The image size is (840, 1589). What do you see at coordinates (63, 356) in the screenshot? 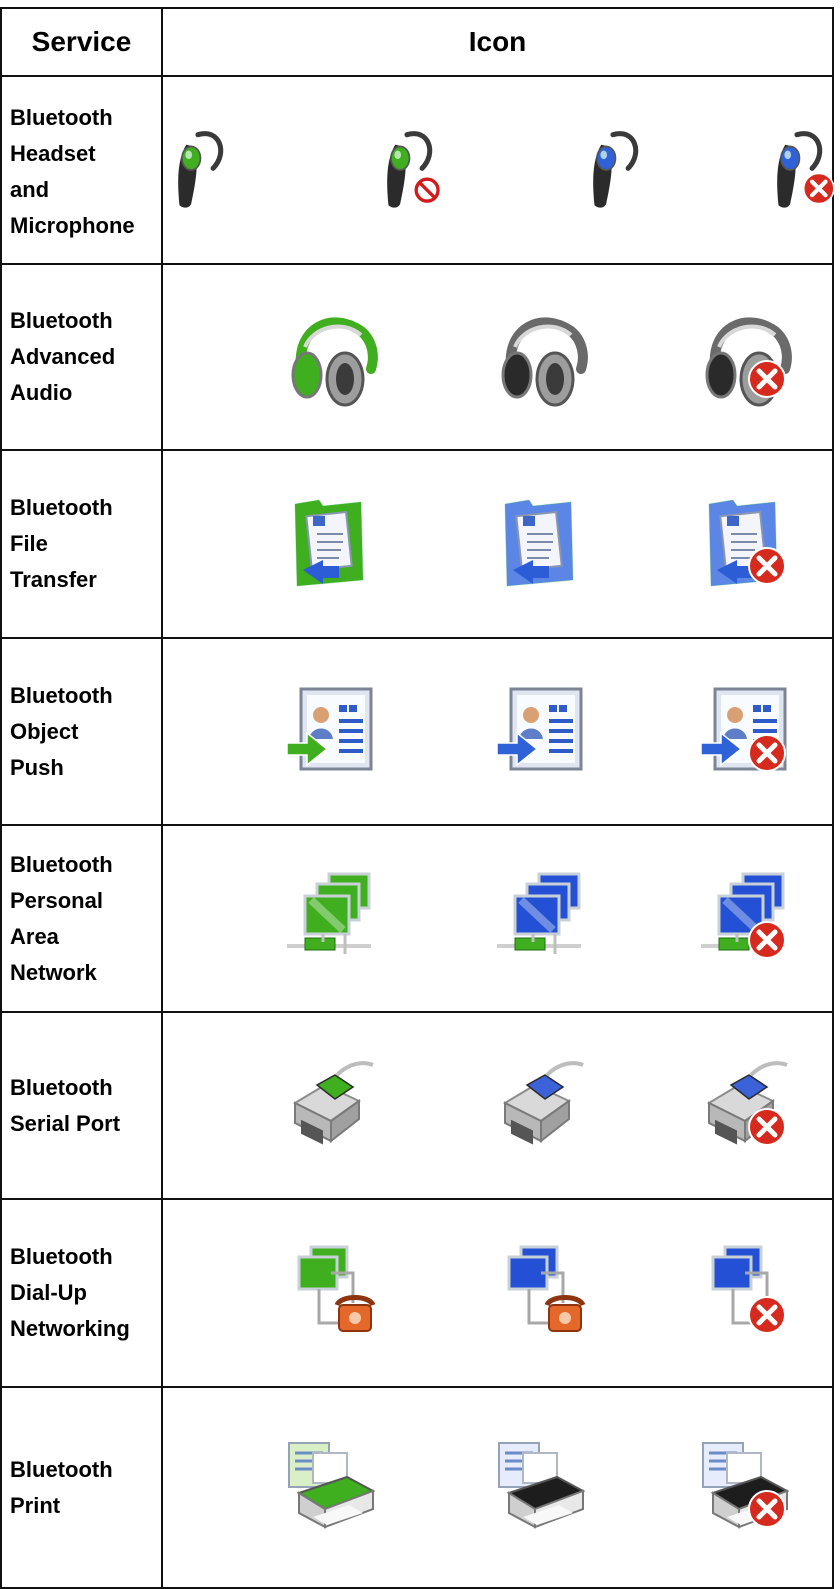
I see `service-label: Bluetooth Advanced Audio` at bounding box center [63, 356].